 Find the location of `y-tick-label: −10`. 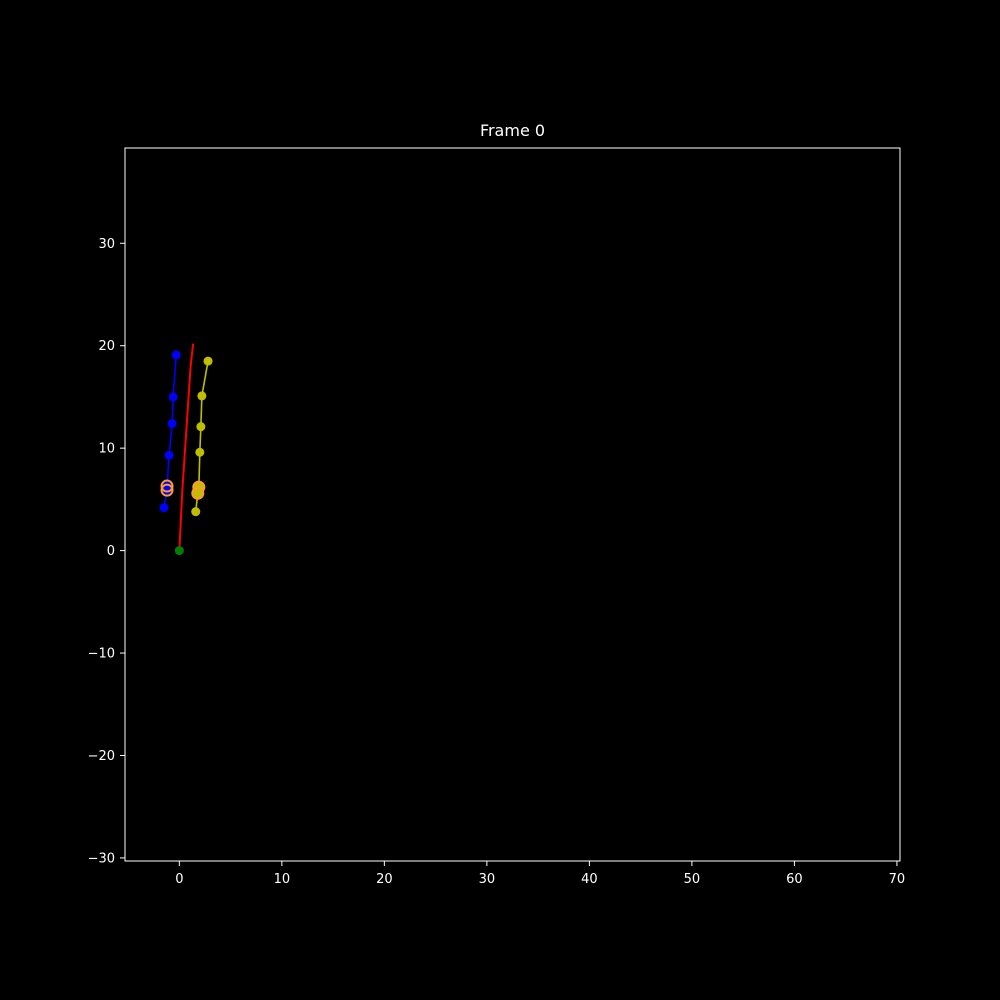

y-tick-label: −10 is located at coordinates (101, 654).